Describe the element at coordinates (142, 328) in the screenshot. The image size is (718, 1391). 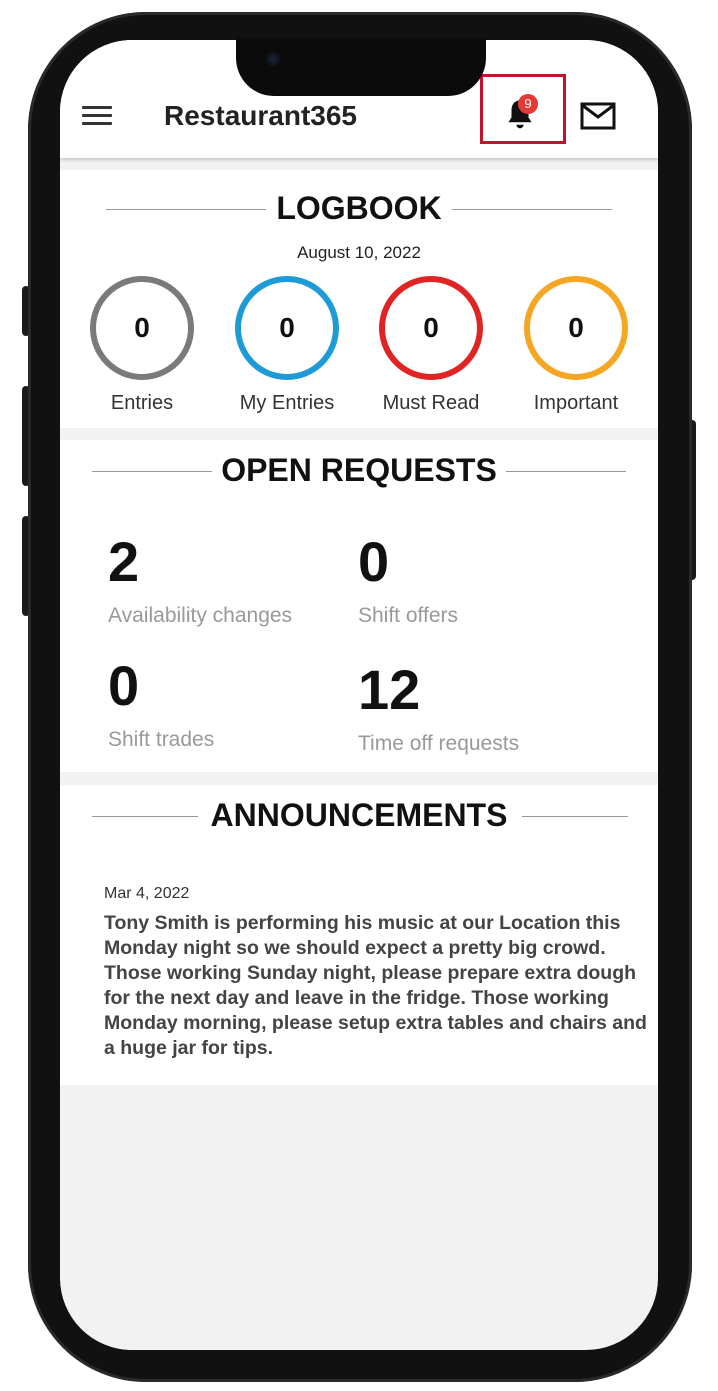
I see `entries-ring: 0` at that location.